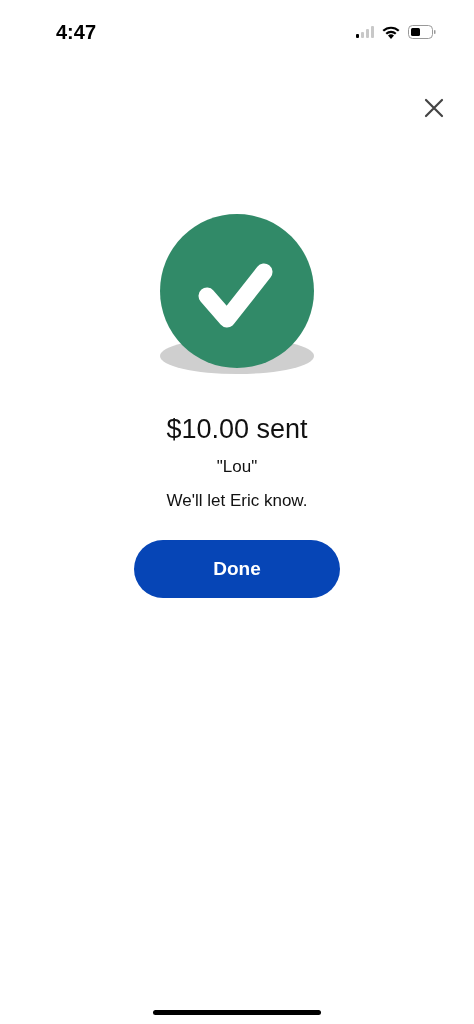 The height and width of the screenshot is (1024, 474). Describe the element at coordinates (237, 294) in the screenshot. I see `success-check-icon` at that location.